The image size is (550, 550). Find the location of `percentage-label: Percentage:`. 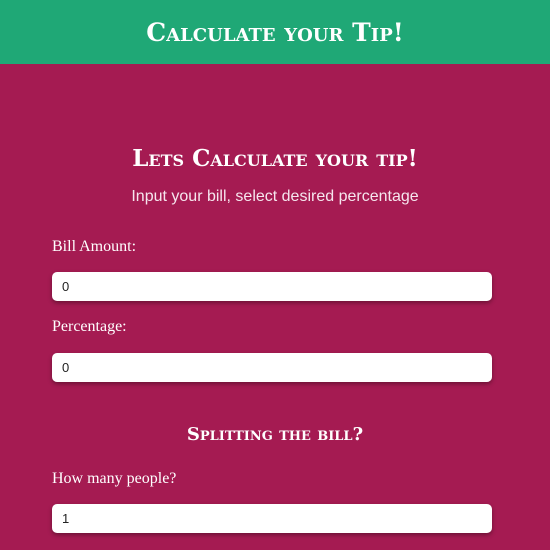

percentage-label: Percentage: is located at coordinates (89, 326).